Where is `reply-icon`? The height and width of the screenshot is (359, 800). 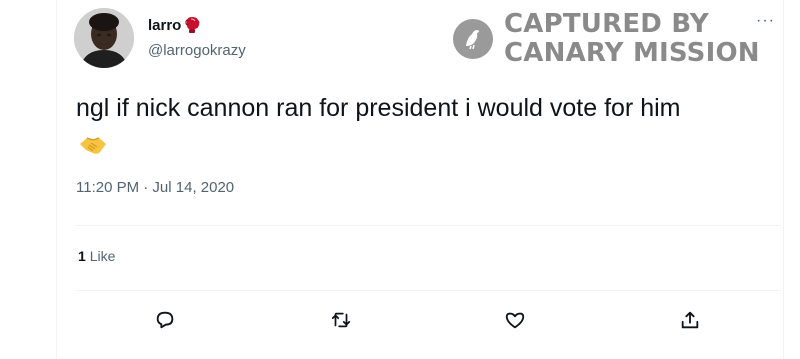 reply-icon is located at coordinates (165, 320).